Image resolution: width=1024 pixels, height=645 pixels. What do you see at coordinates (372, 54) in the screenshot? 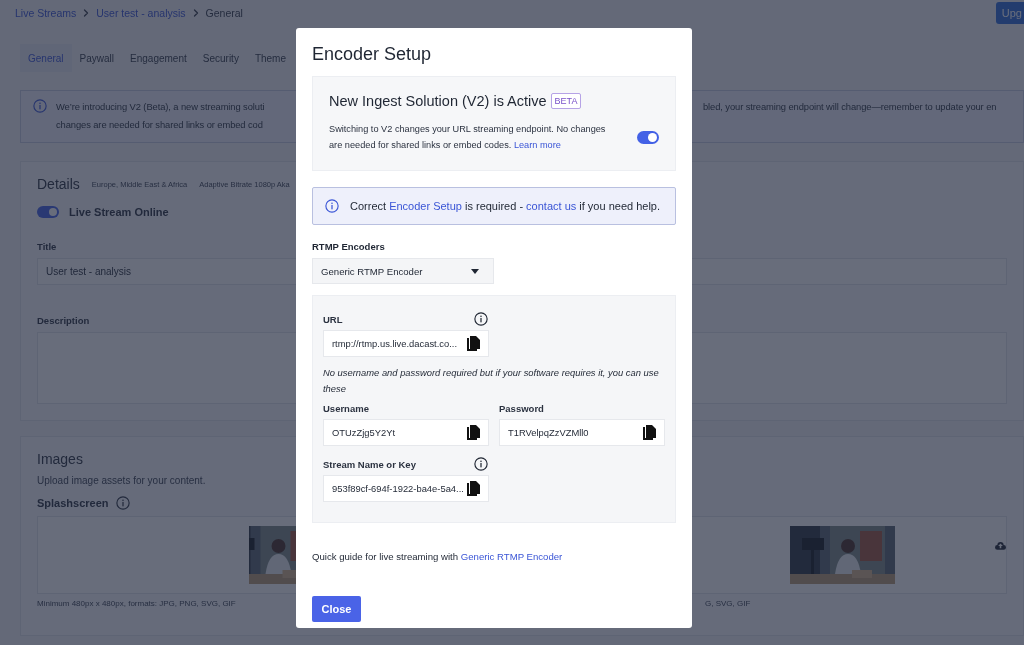
I see `dialog-title: Encoder Setup` at bounding box center [372, 54].